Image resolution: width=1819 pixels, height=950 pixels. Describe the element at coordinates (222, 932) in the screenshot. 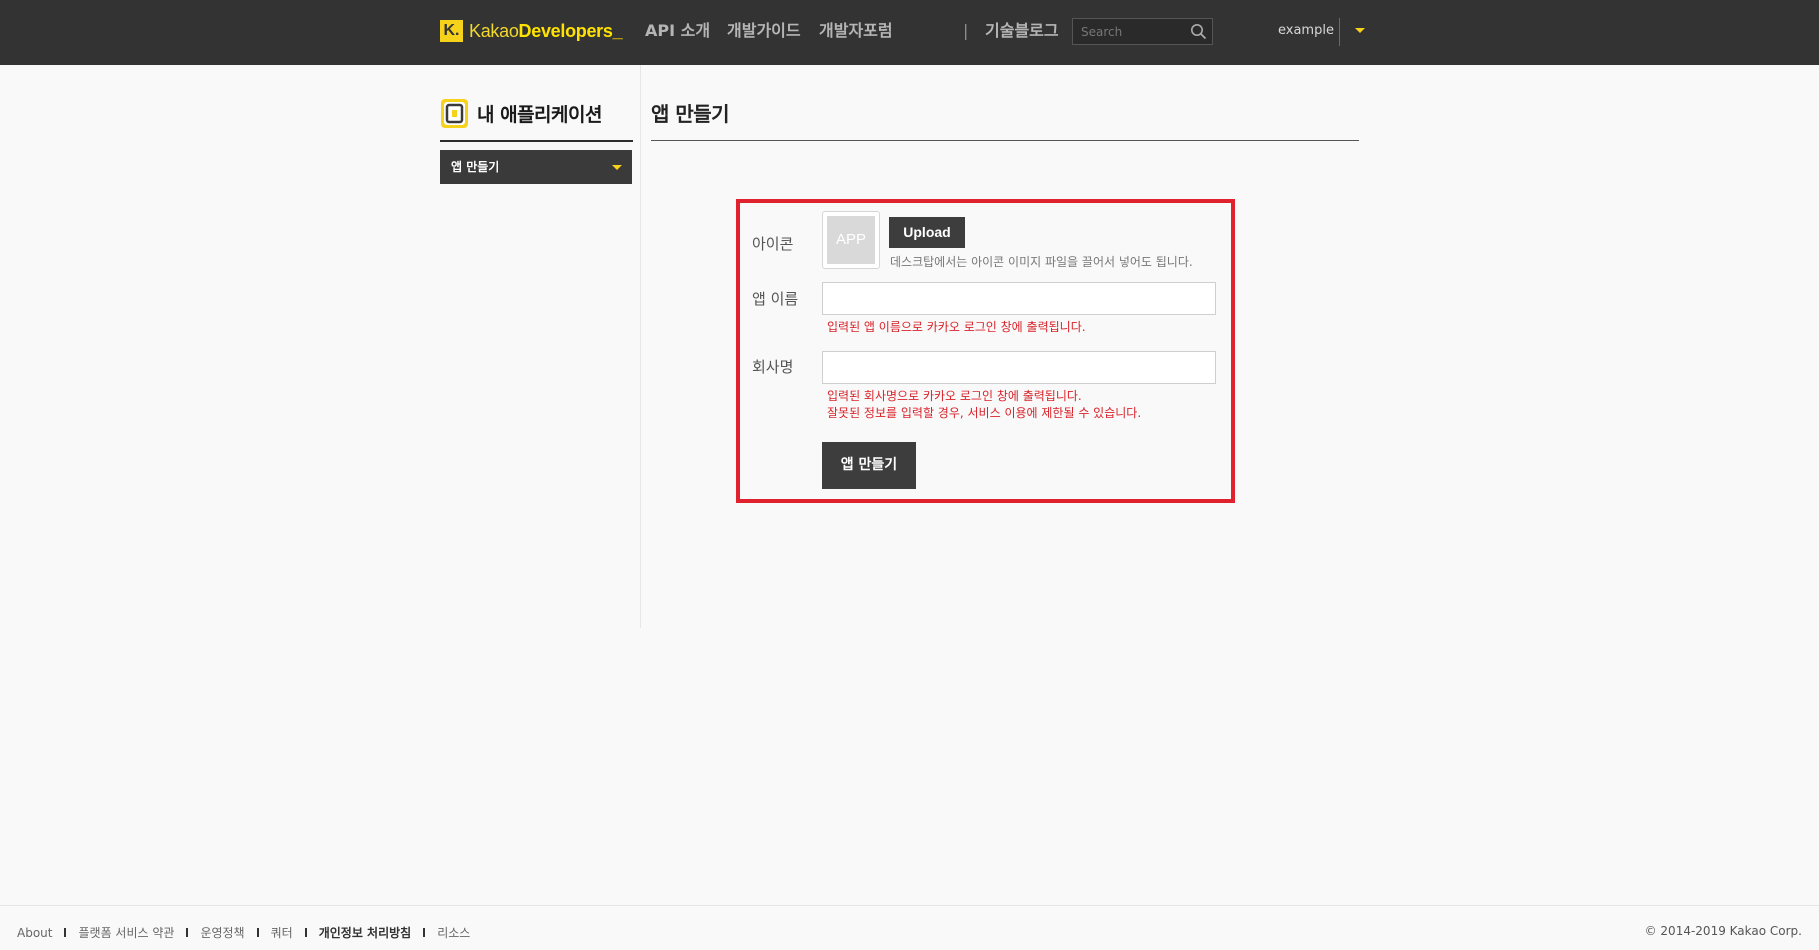

I see `footer-link-operating-policy: 운영정책` at that location.